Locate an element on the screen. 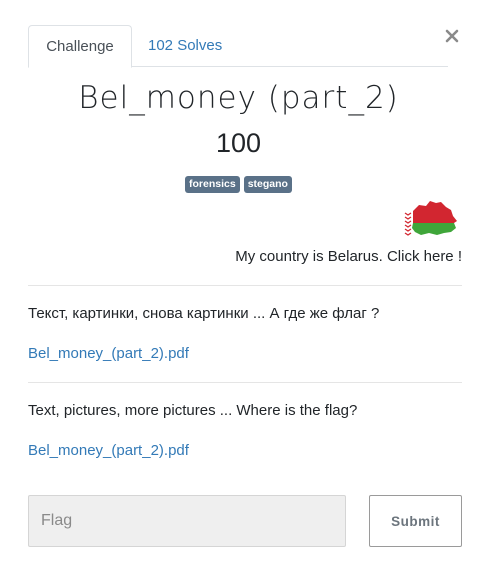 This screenshot has width=477, height=581. tab-challenge: Challenge is located at coordinates (80, 46).